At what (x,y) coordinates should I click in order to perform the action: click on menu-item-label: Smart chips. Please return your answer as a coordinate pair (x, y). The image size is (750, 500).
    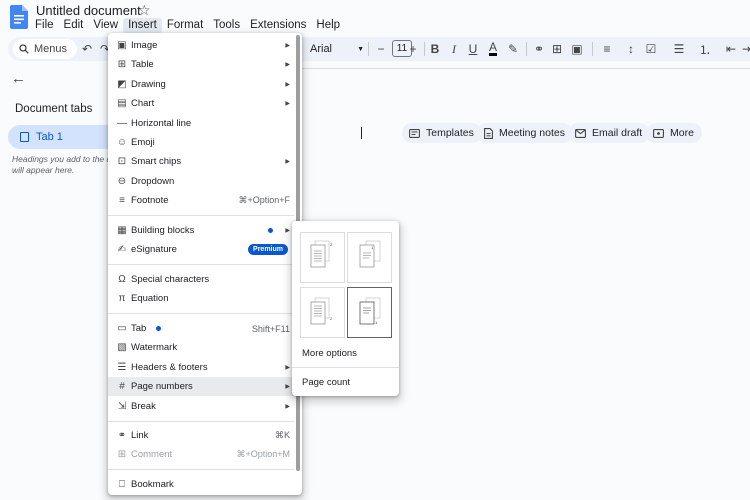
    Looking at the image, I should click on (156, 161).